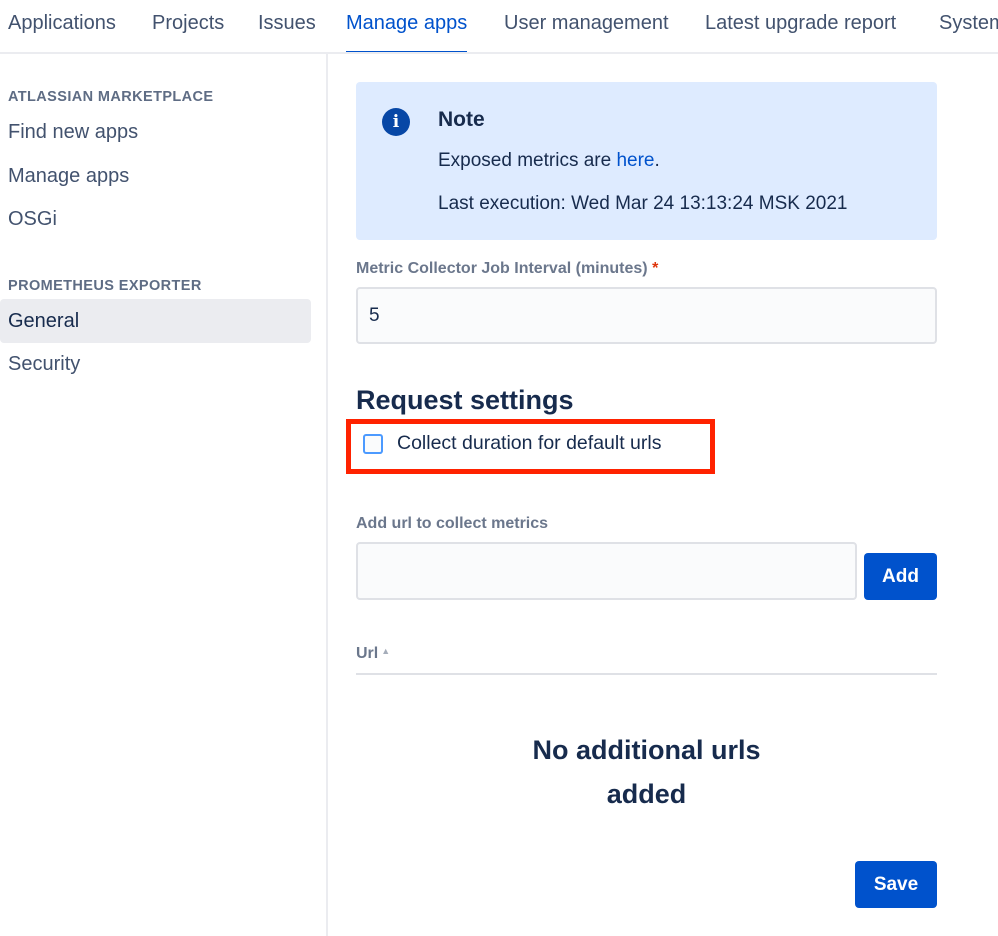  Describe the element at coordinates (155, 364) in the screenshot. I see `sidebar-item-security: Security` at that location.